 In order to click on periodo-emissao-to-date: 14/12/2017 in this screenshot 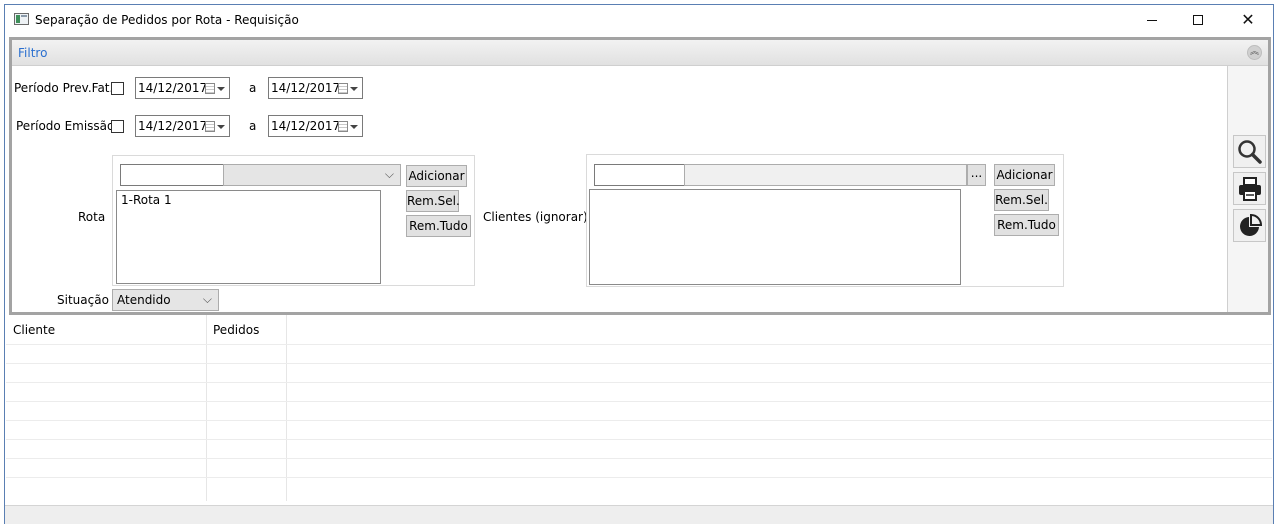, I will do `click(315, 126)`.